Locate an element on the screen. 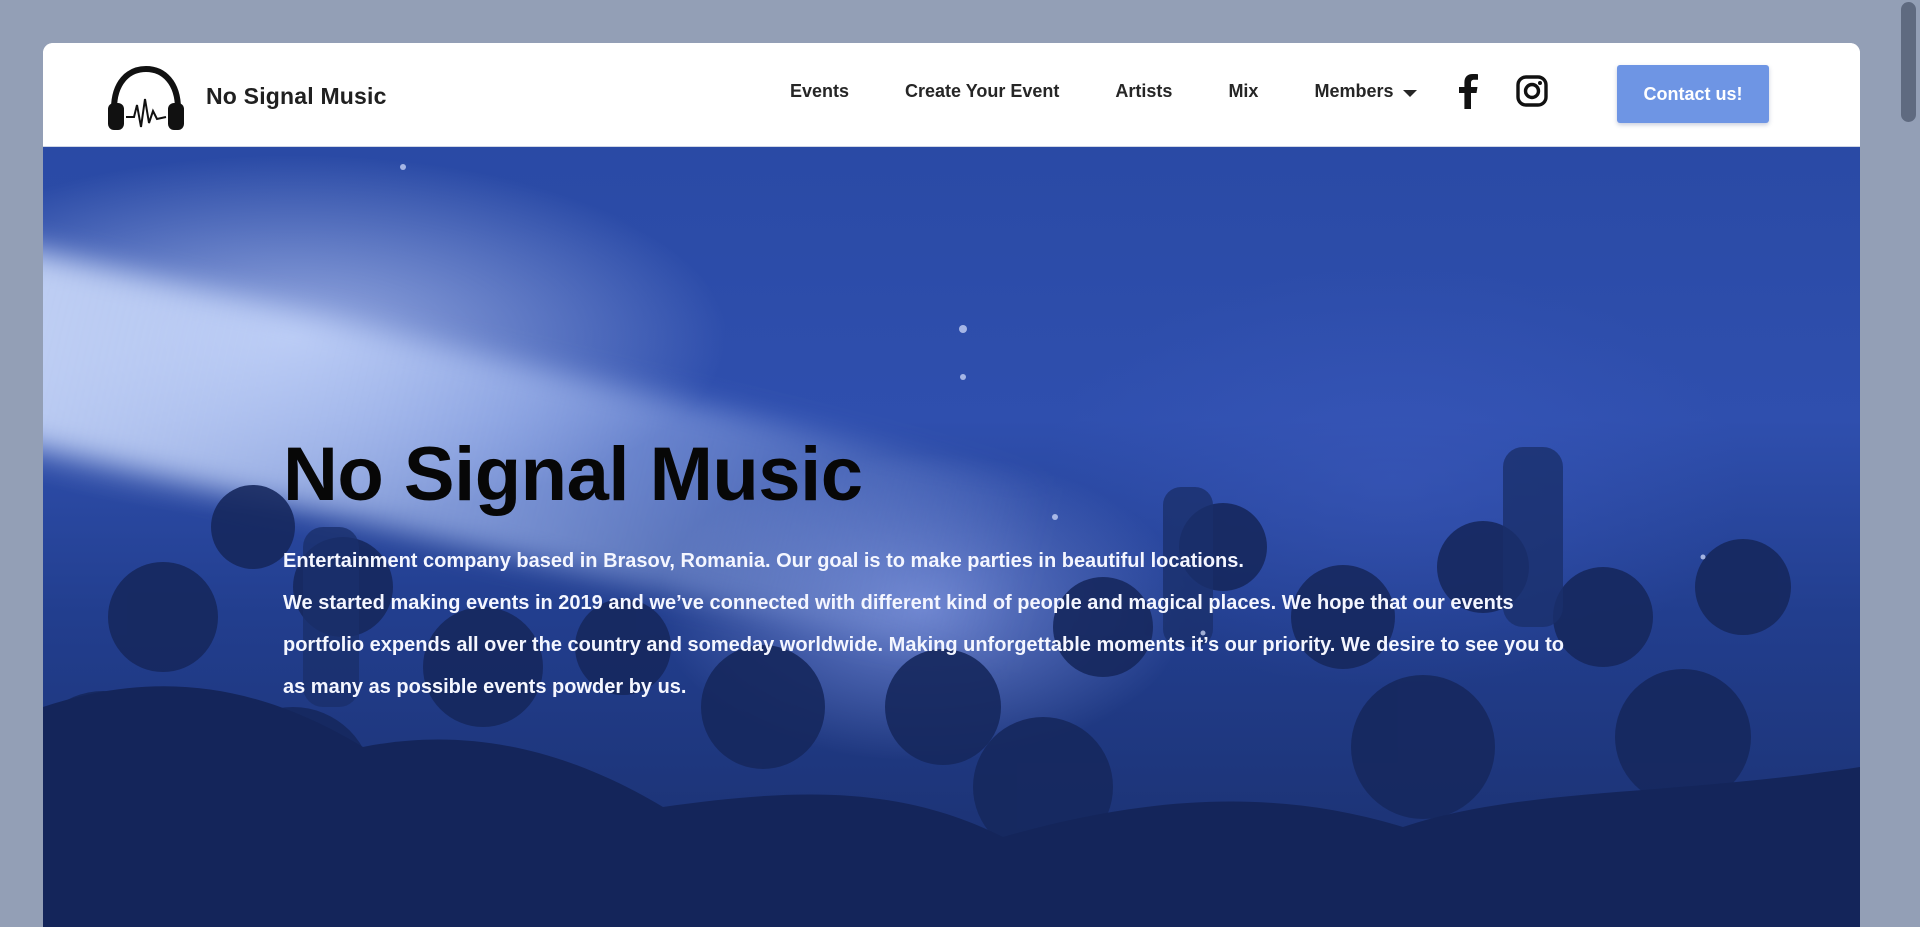 The image size is (1920, 927). contact-us-button: Contact us! is located at coordinates (1693, 94).